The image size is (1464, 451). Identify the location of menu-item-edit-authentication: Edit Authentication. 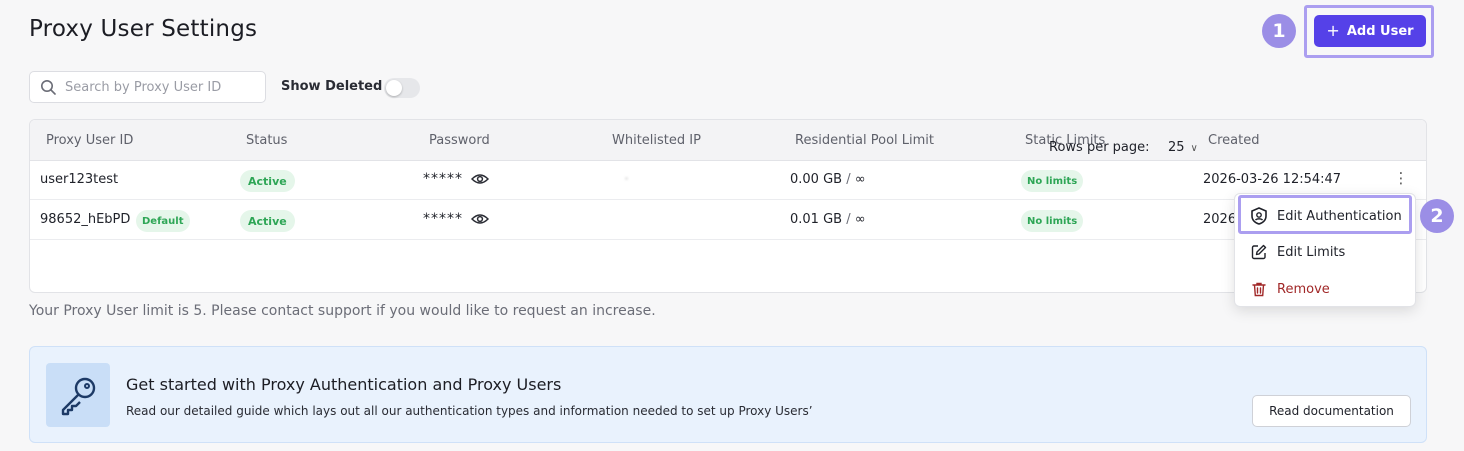
(1325, 216).